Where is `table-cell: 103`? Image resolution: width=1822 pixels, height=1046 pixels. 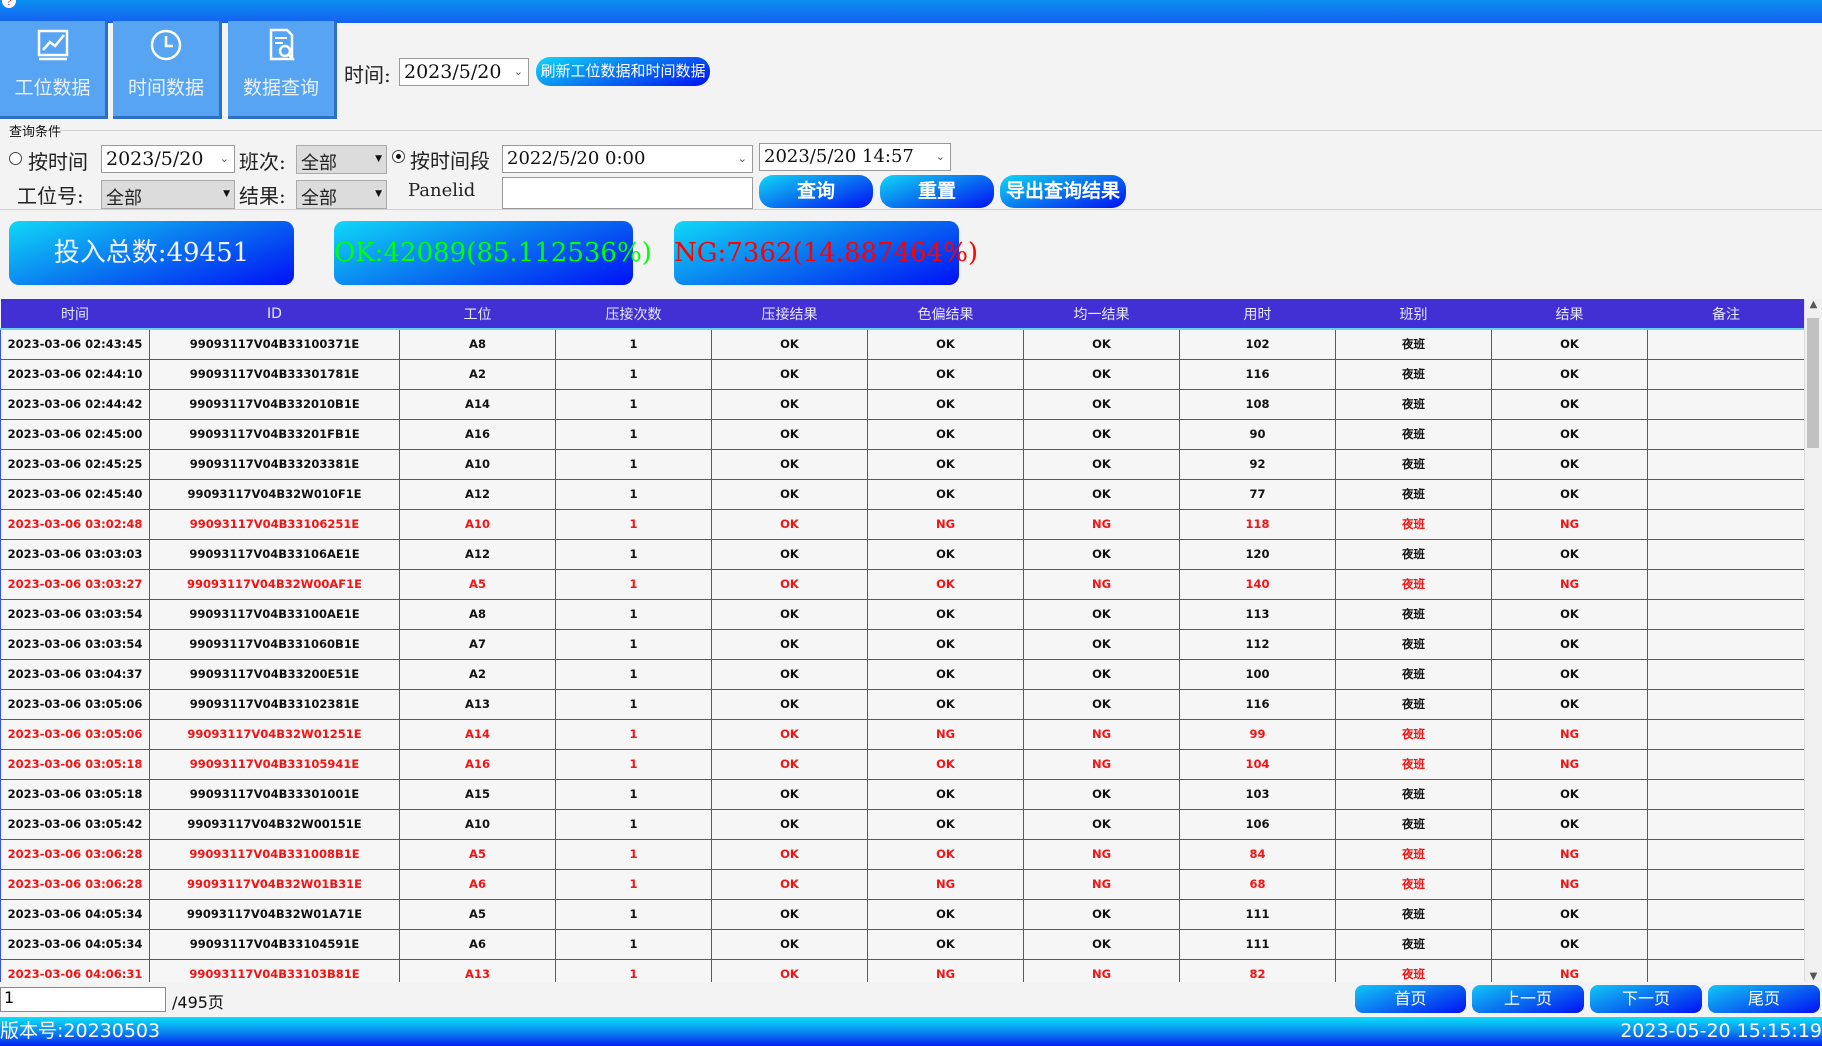 table-cell: 103 is located at coordinates (1257, 794).